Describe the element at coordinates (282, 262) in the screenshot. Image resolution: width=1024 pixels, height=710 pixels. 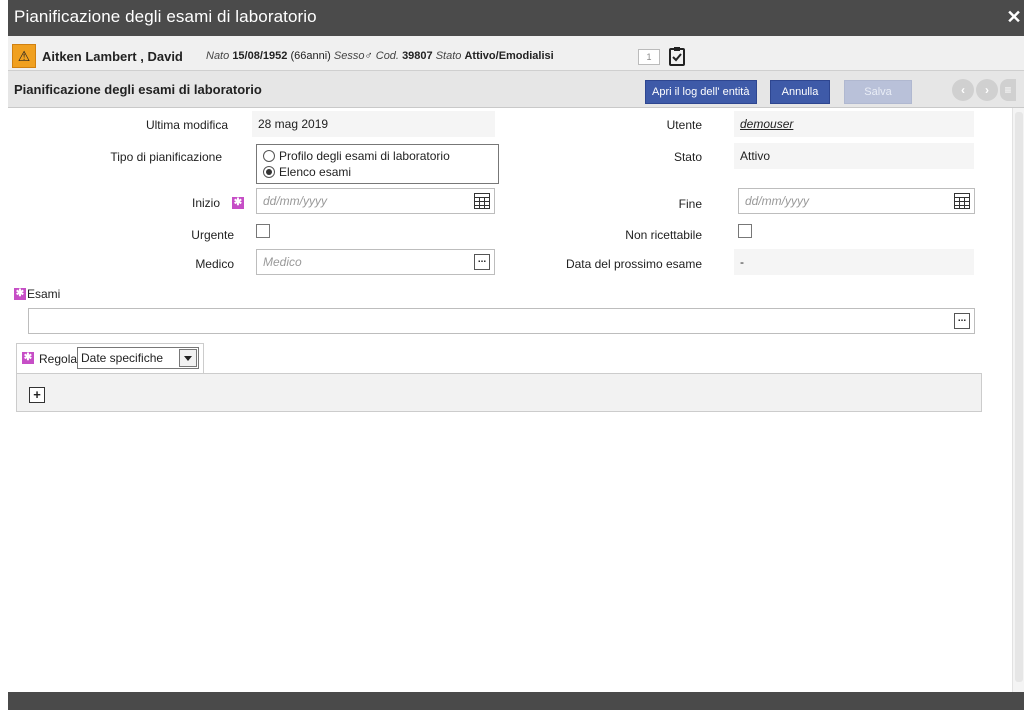
I see `doctor-placeholder: Medico` at that location.